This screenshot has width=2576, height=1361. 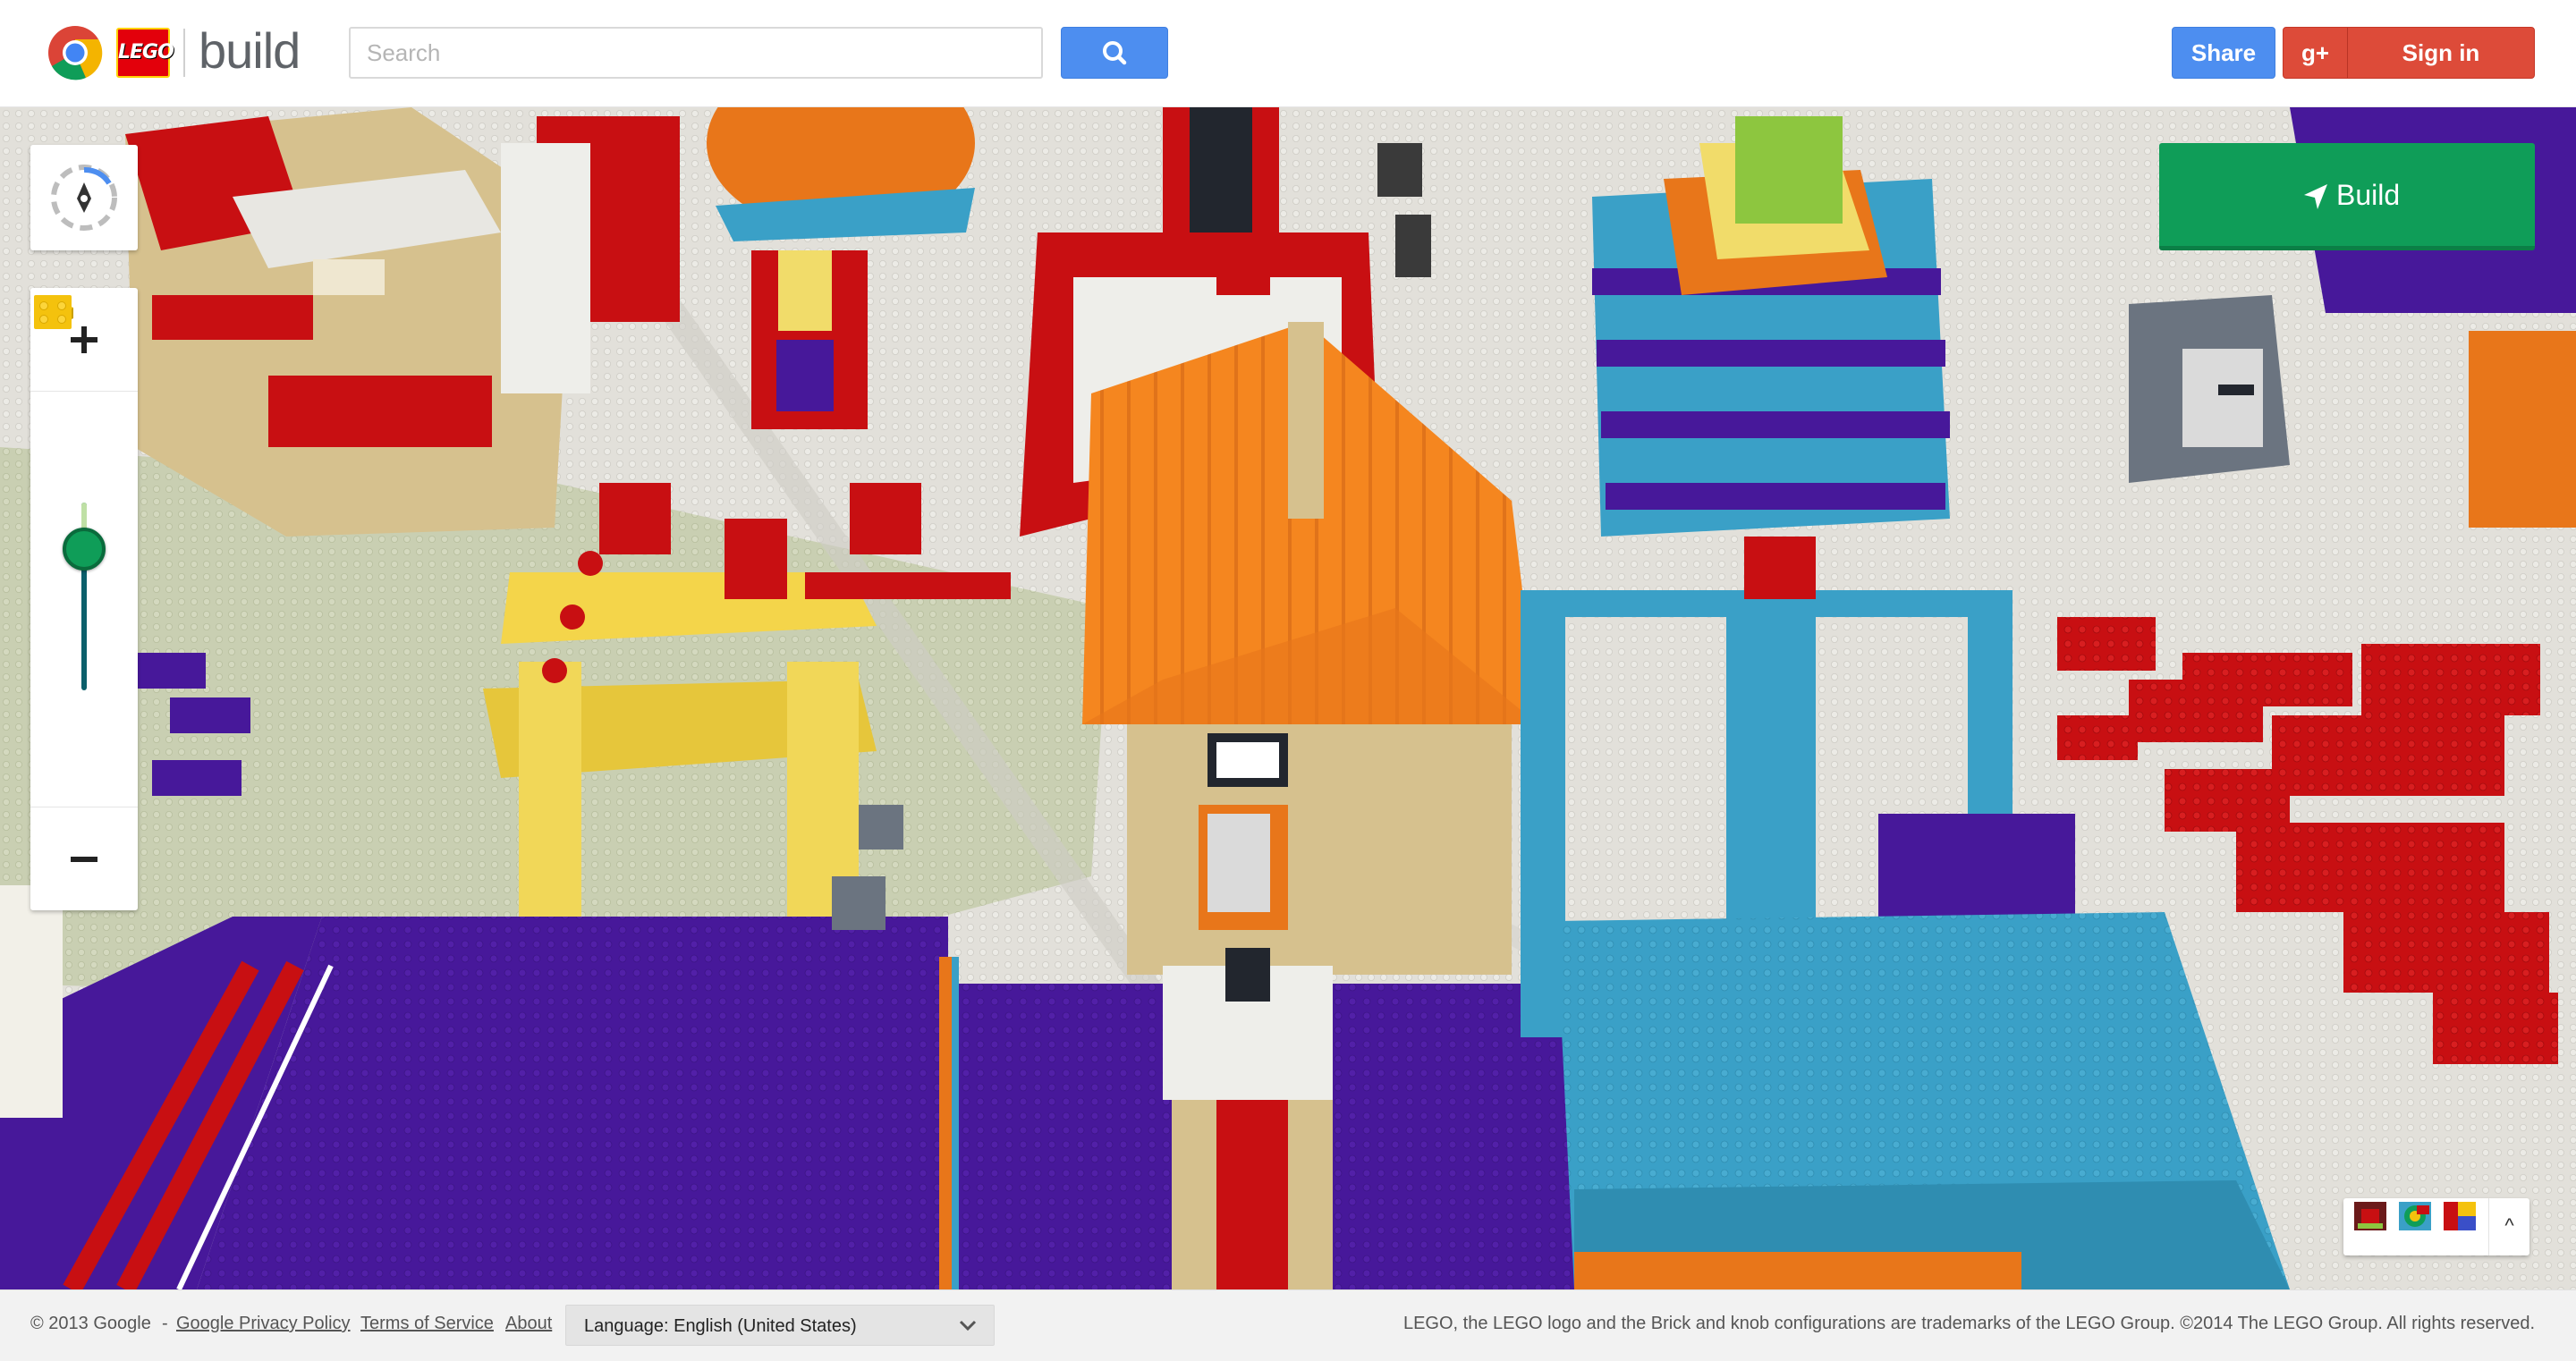 What do you see at coordinates (184, 53) in the screenshot?
I see `logo-divider` at bounding box center [184, 53].